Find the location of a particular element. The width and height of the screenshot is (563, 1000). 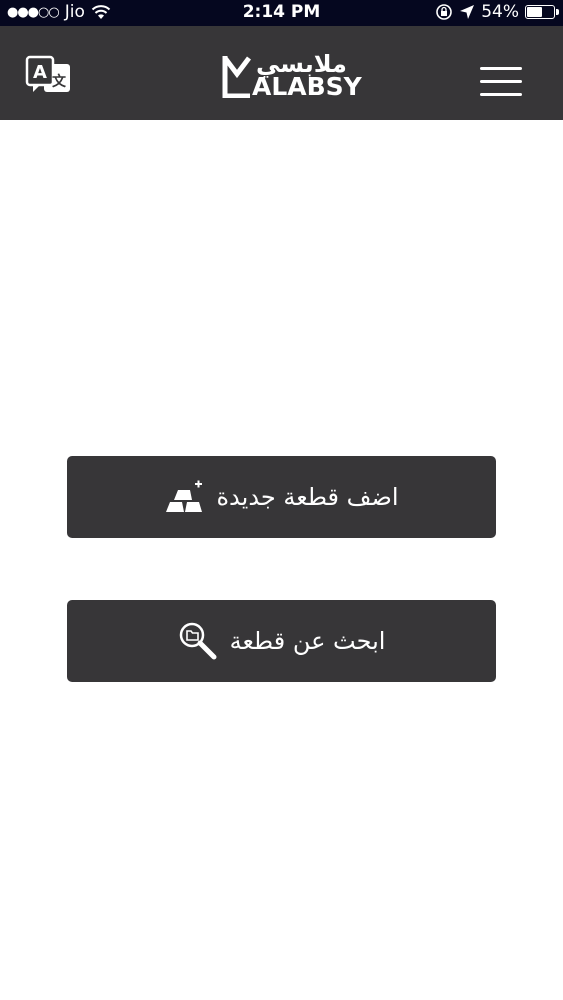

translate-icon: A 文 is located at coordinates (47, 73).